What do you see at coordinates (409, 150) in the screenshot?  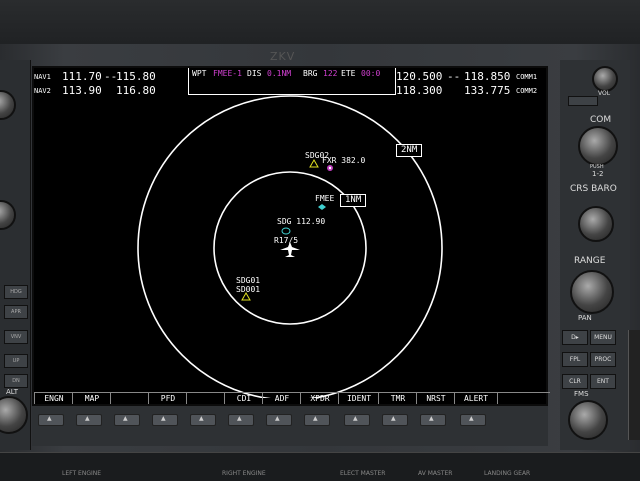 I see `range-label-2nm: 2NM` at bounding box center [409, 150].